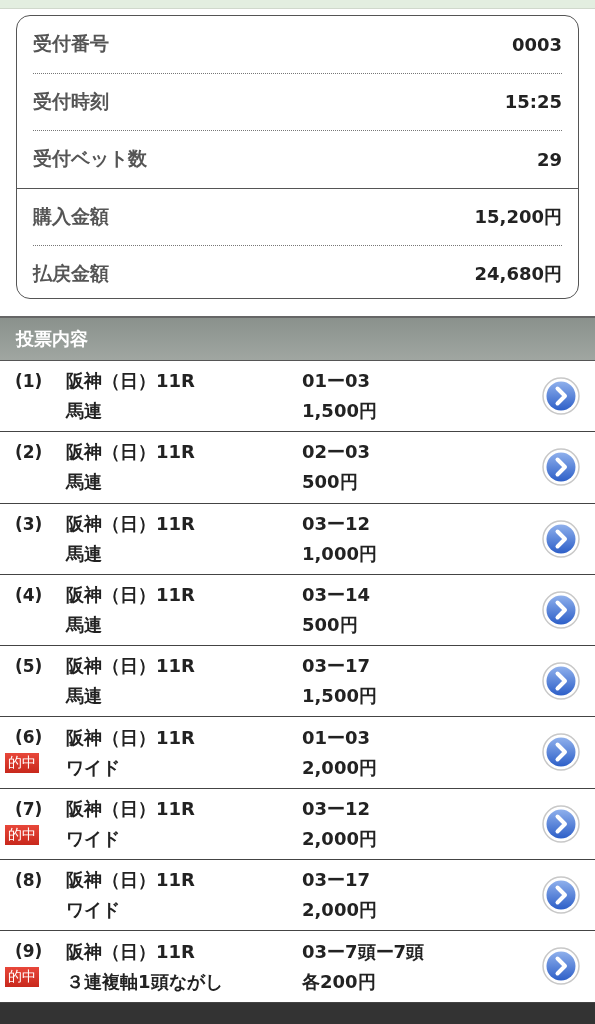 This screenshot has height=1024, width=595. I want to click on bet-number: (8), so click(29, 880).